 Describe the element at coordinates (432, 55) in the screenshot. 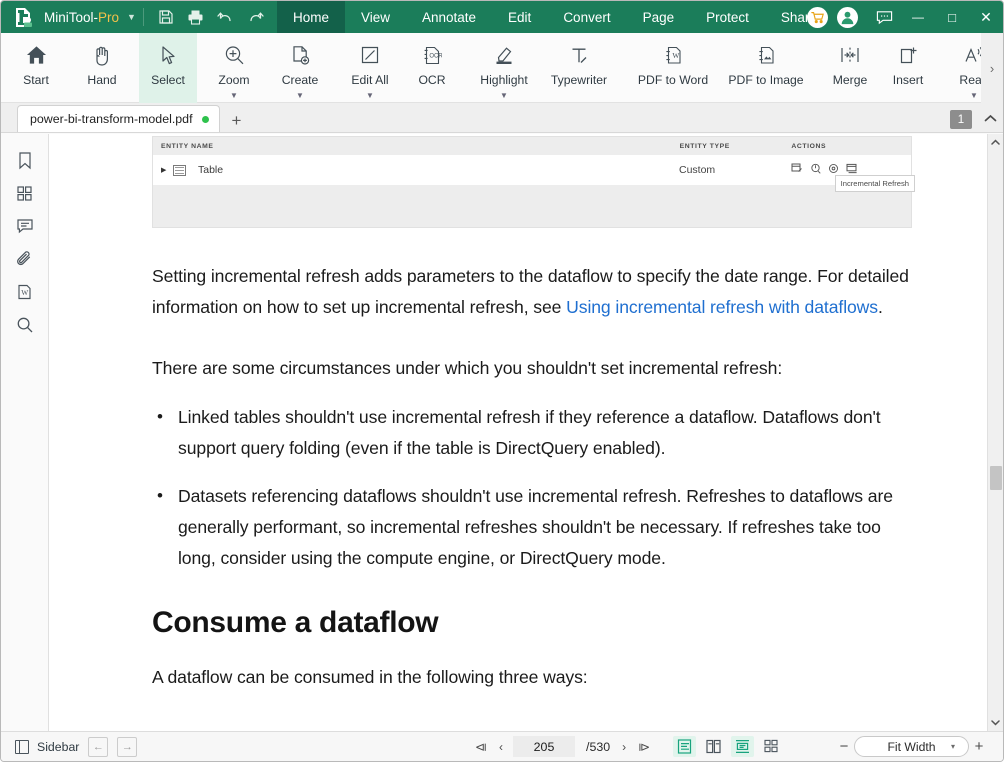

I see `ocr-icon: OCR` at that location.